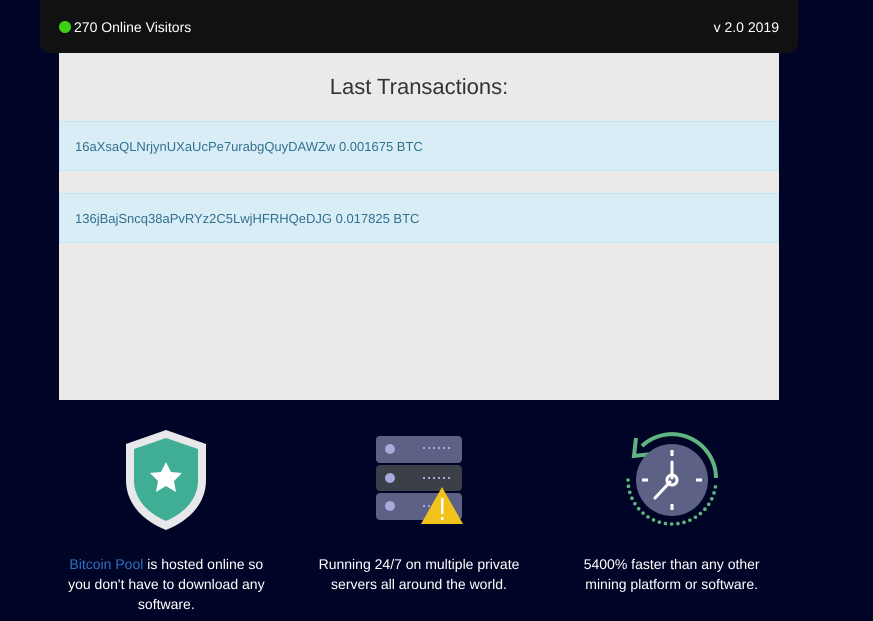 This screenshot has width=873, height=621. What do you see at coordinates (166, 584) in the screenshot?
I see `feature-text: Bitcoin Pool is hosted online so you don't have to download any software.` at bounding box center [166, 584].